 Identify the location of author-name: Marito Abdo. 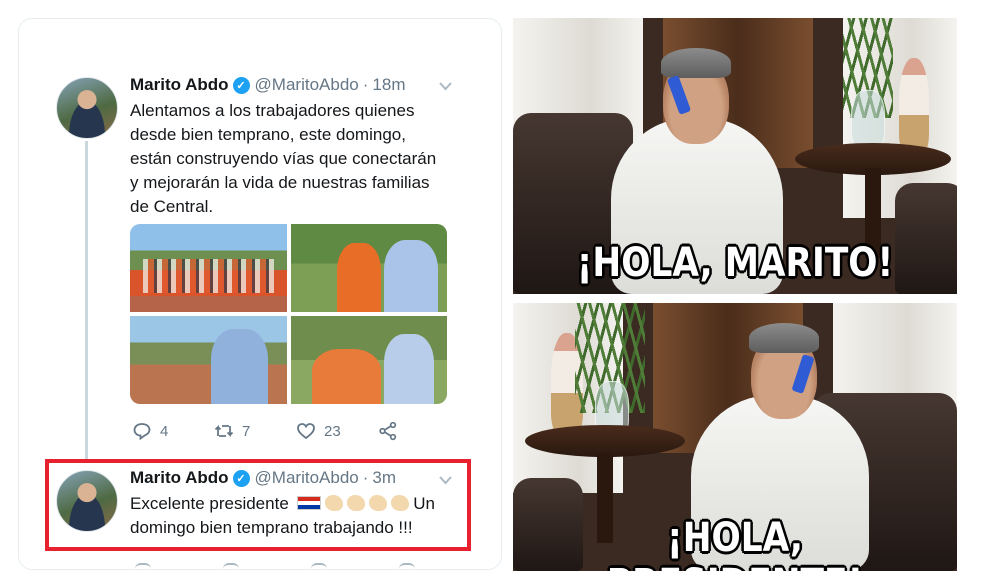
(179, 85).